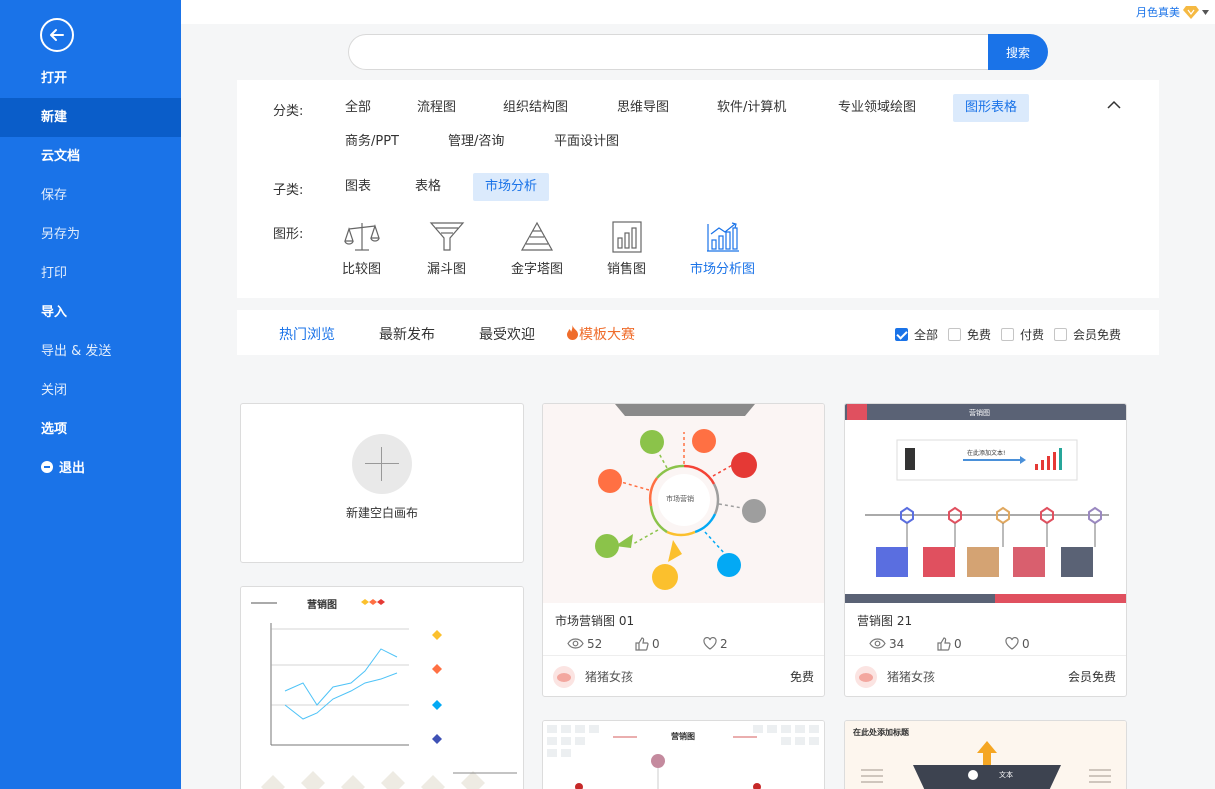 The width and height of the screenshot is (1215, 789). What do you see at coordinates (90, 351) in the screenshot?
I see `sidebar-item-export-send: 导出 & 发送` at bounding box center [90, 351].